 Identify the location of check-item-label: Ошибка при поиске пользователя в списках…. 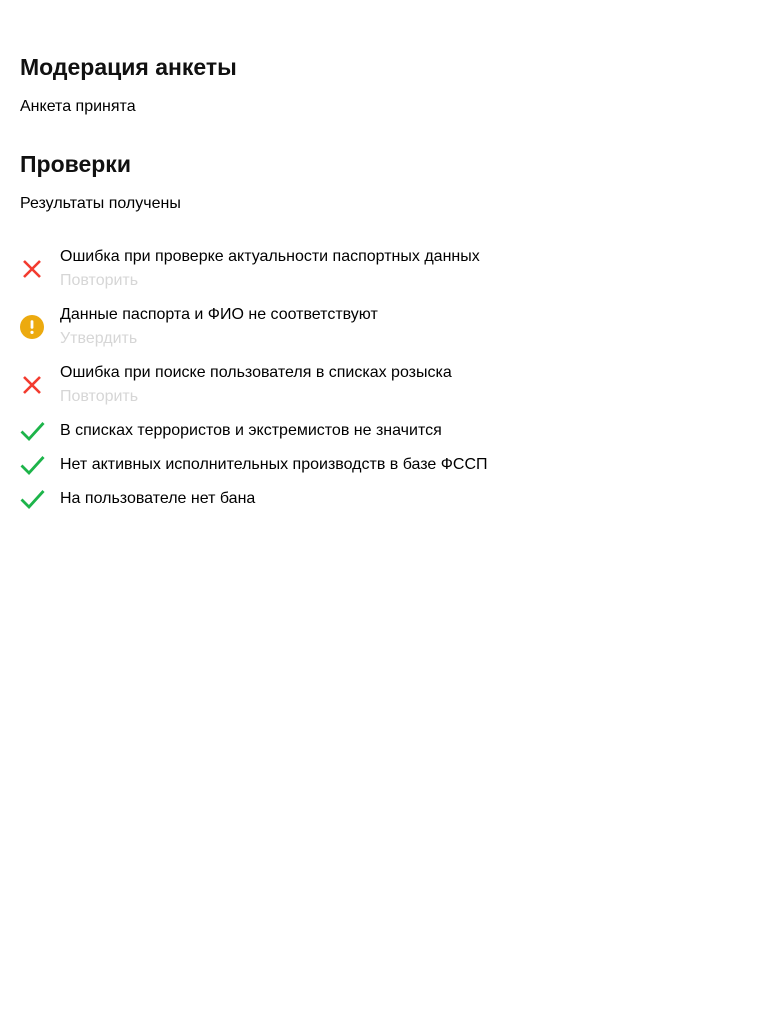
(256, 372).